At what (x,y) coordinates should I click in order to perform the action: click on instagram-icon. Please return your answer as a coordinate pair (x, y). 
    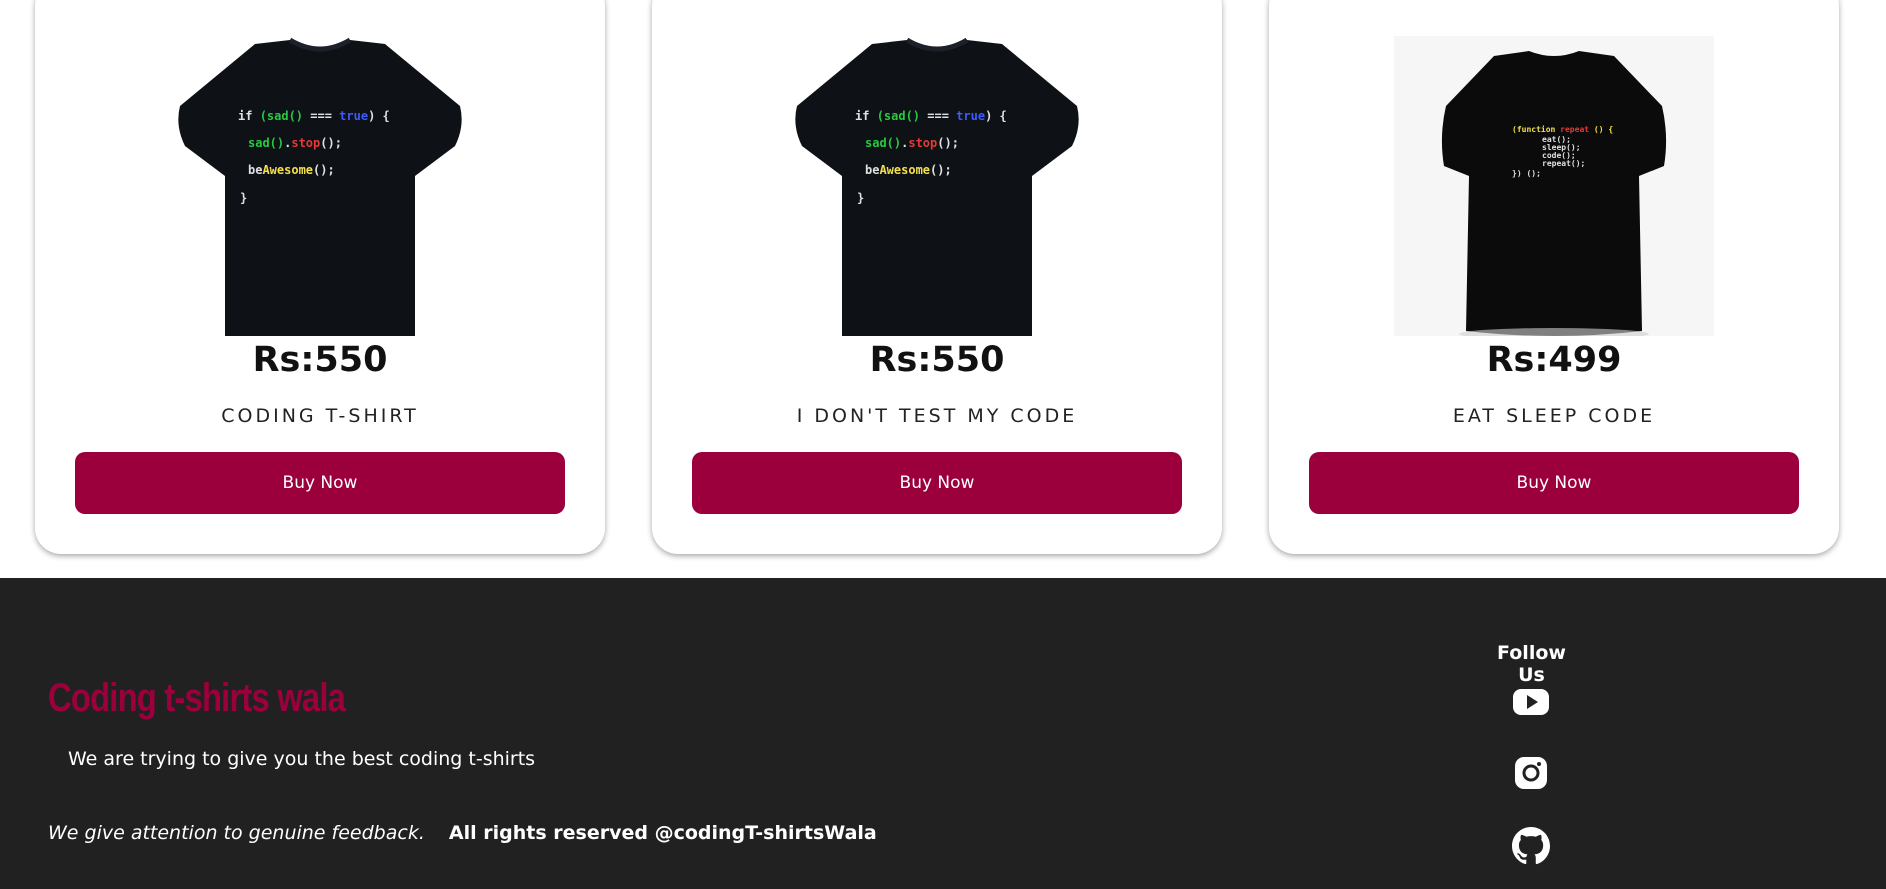
    Looking at the image, I should click on (1531, 773).